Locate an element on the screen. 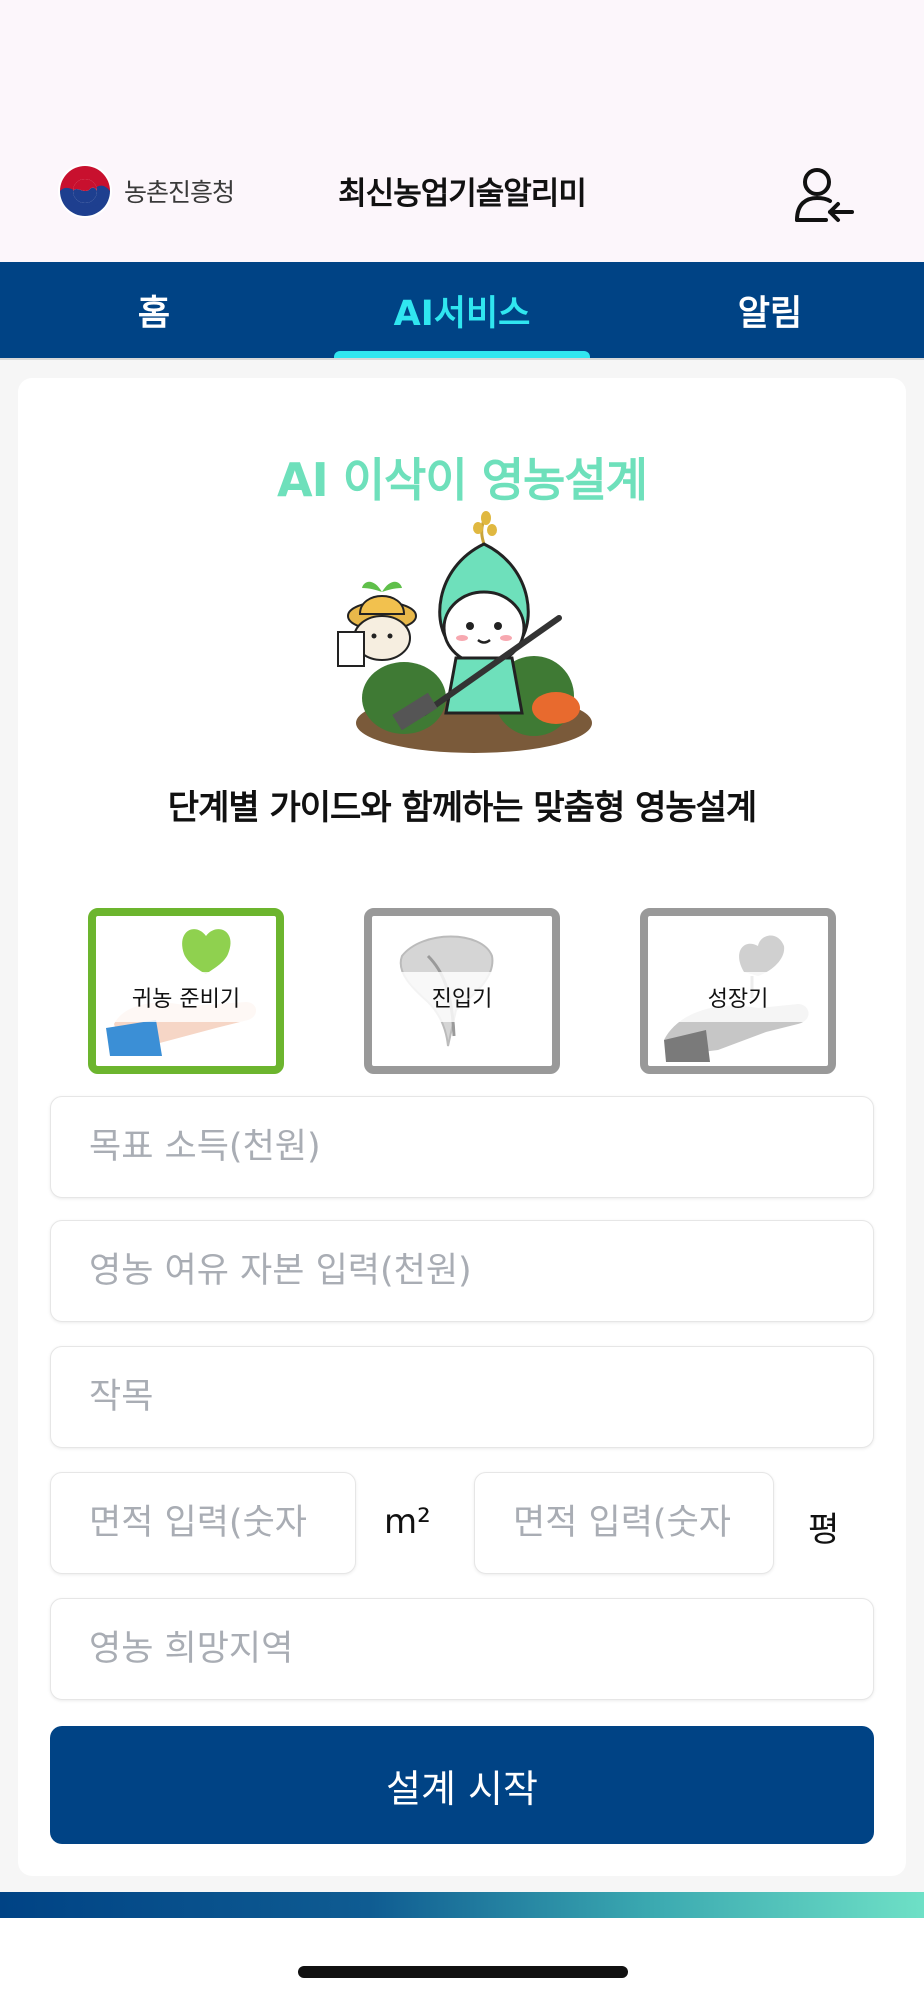 The image size is (924, 2000). page-subtitle: 단계별 가이드와 함께하는 맞춤형 영농설계 is located at coordinates (462, 808).